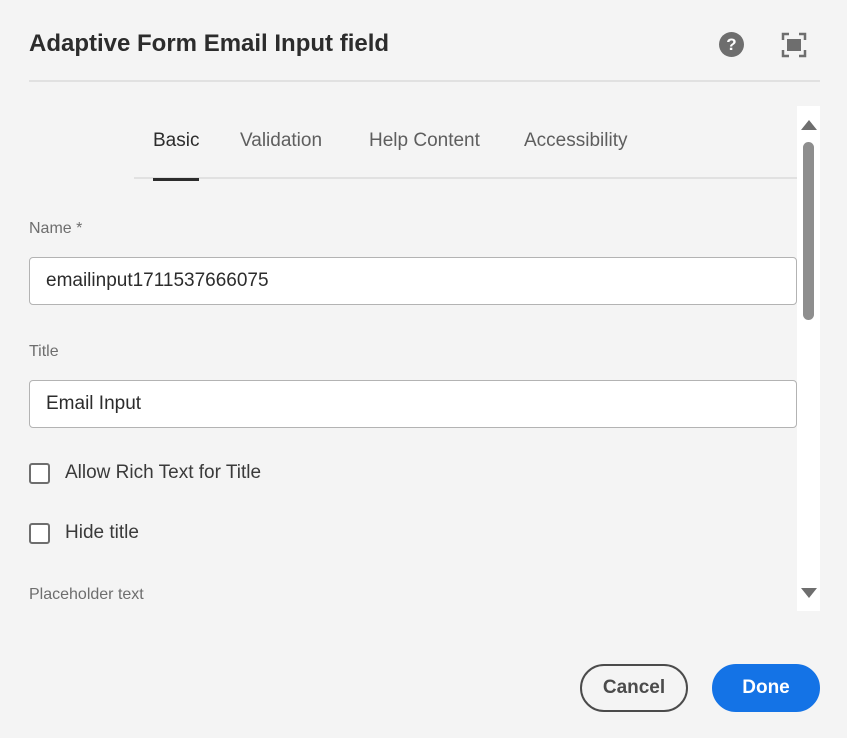 The image size is (847, 738). Describe the element at coordinates (808, 358) in the screenshot. I see `scrollbar` at that location.